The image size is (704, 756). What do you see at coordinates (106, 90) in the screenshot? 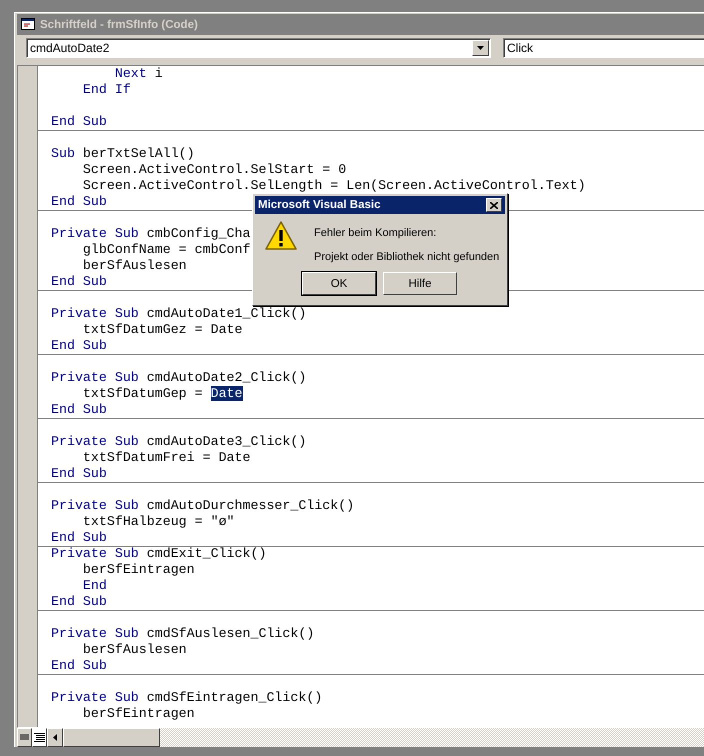
I see `code-line: End If` at bounding box center [106, 90].